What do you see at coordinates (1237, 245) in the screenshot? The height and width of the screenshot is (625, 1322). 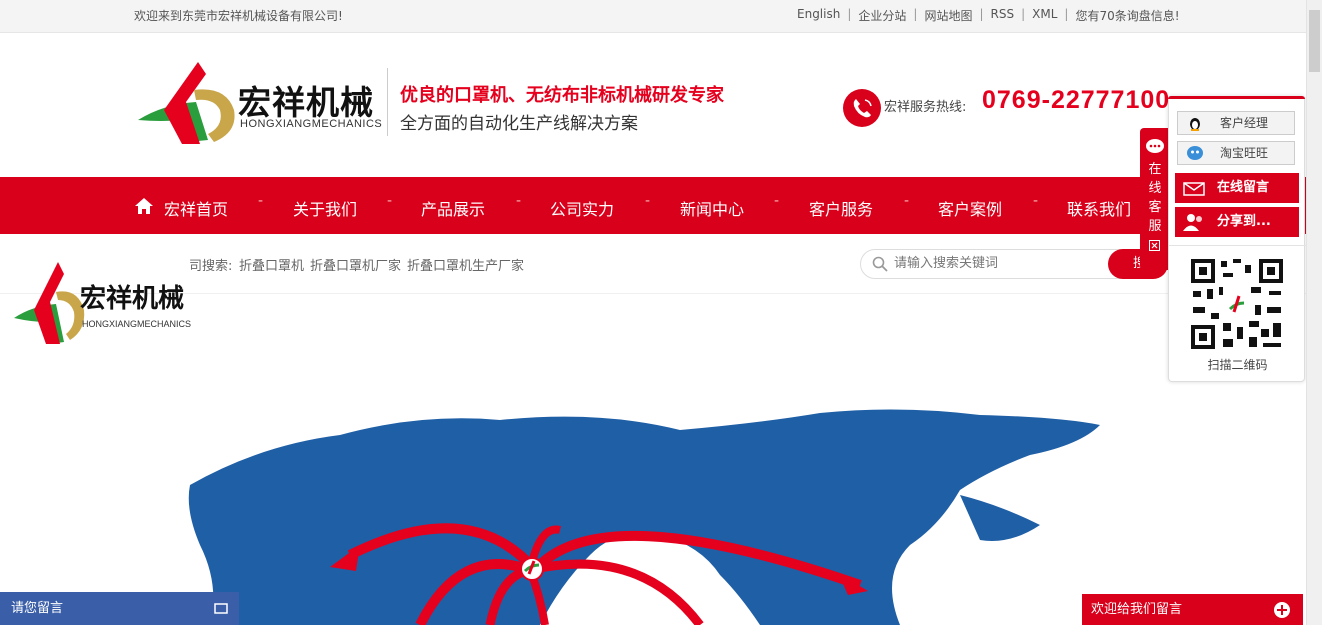 I see `panel-divider` at bounding box center [1237, 245].